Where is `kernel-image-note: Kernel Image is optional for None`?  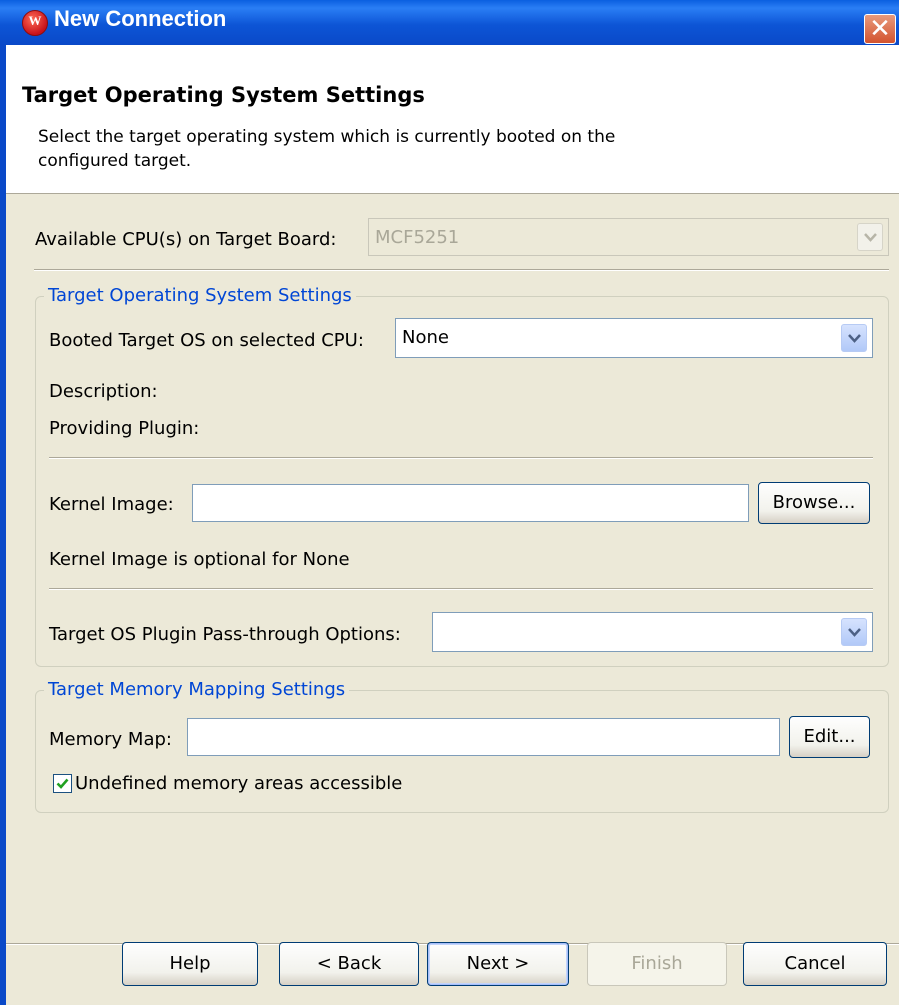
kernel-image-note: Kernel Image is optional for None is located at coordinates (199, 559).